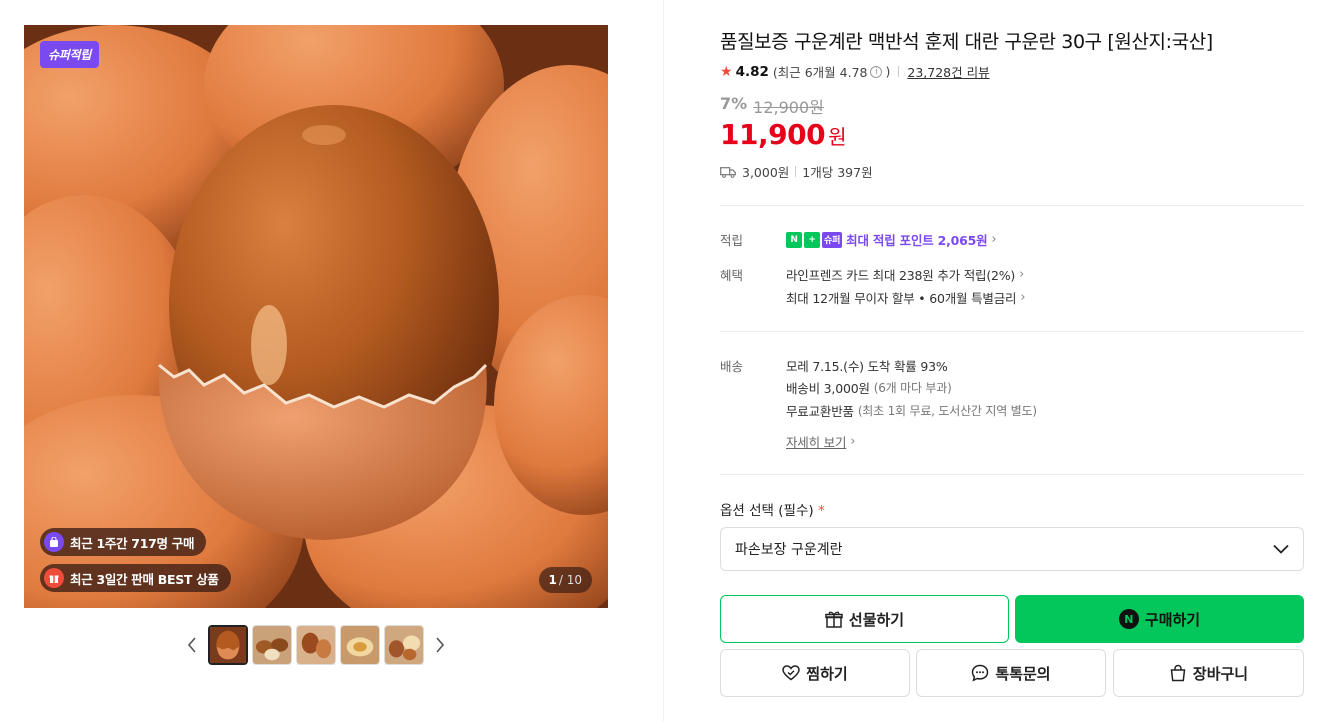 This screenshot has width=1327, height=721. I want to click on buy-button-label: 구매하기, so click(1172, 619).